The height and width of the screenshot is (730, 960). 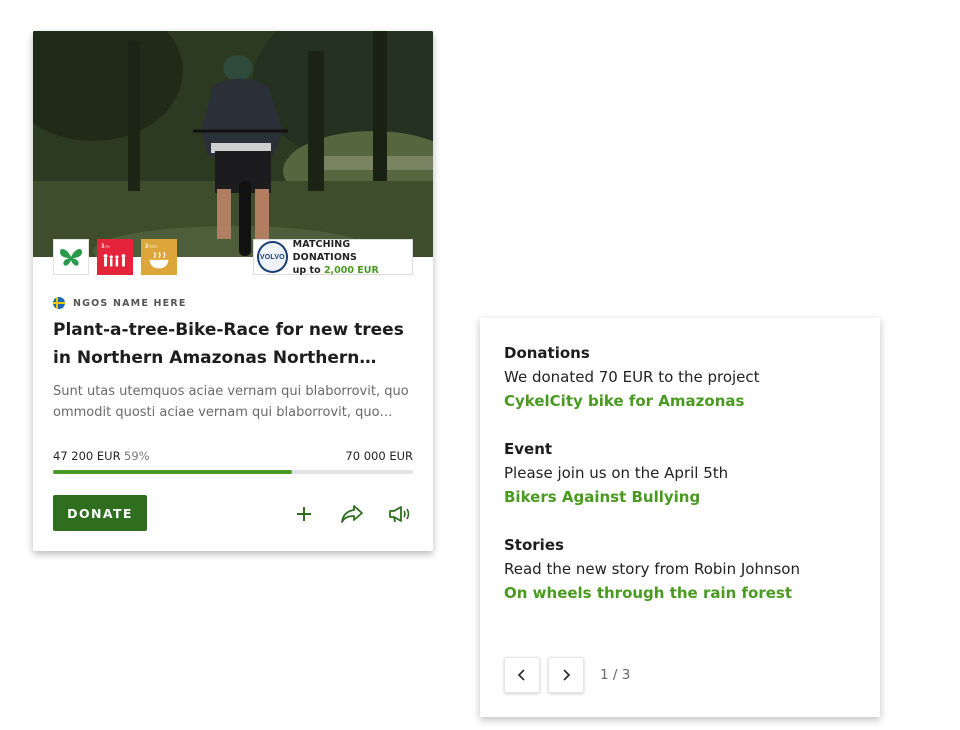 What do you see at coordinates (324, 250) in the screenshot?
I see `matching-title: MATCHING DONATIONS` at bounding box center [324, 250].